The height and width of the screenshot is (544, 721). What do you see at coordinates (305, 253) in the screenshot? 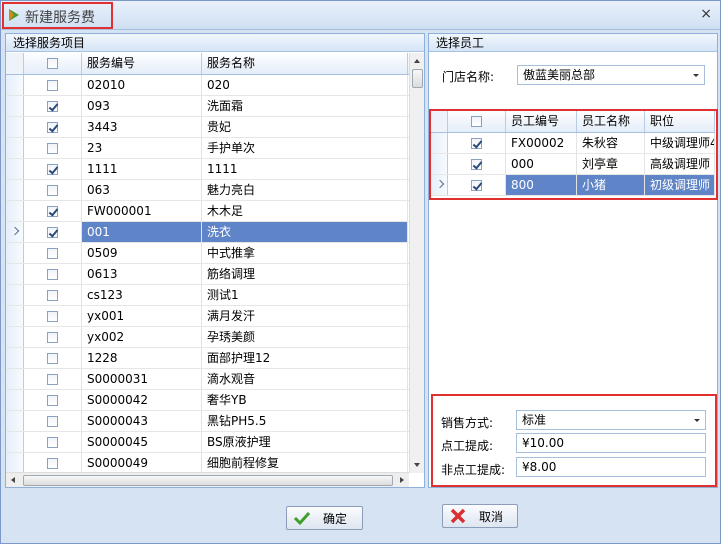
I see `service-name-cell: 中式推拿` at bounding box center [305, 253].